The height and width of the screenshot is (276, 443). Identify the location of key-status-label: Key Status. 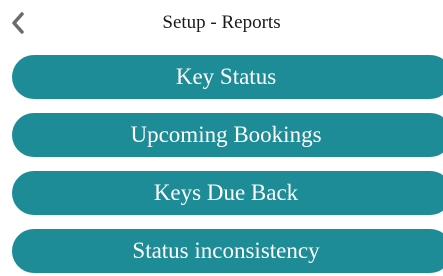
(226, 76).